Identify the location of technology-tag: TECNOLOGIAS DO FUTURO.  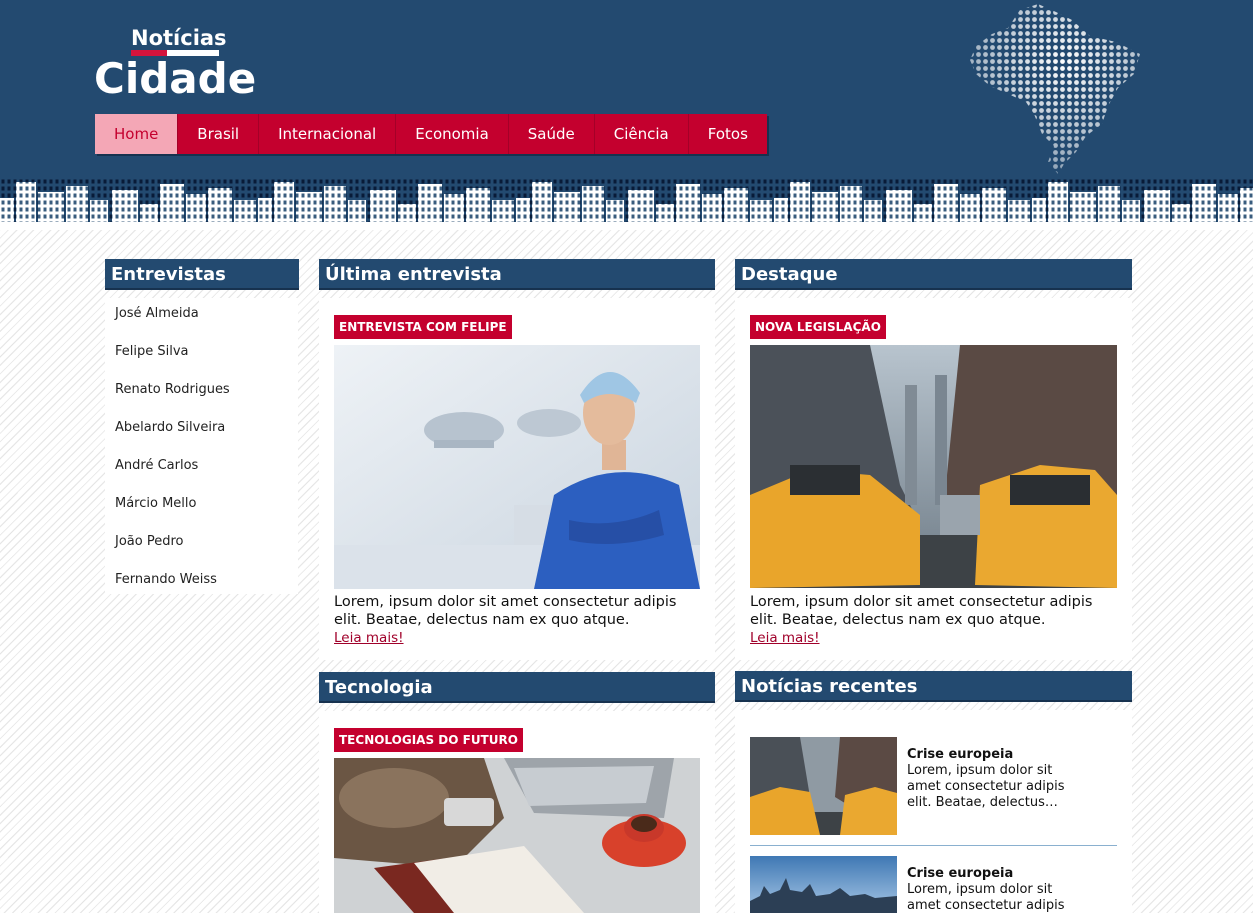
(428, 740).